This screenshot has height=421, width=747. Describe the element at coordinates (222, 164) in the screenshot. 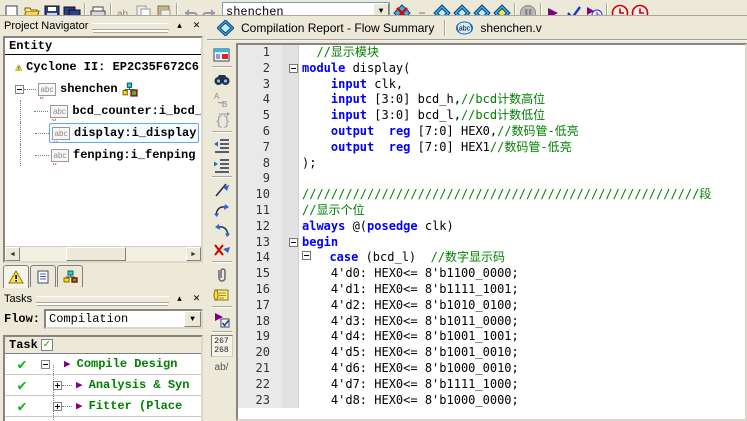

I see `decrease-indent-icon` at that location.